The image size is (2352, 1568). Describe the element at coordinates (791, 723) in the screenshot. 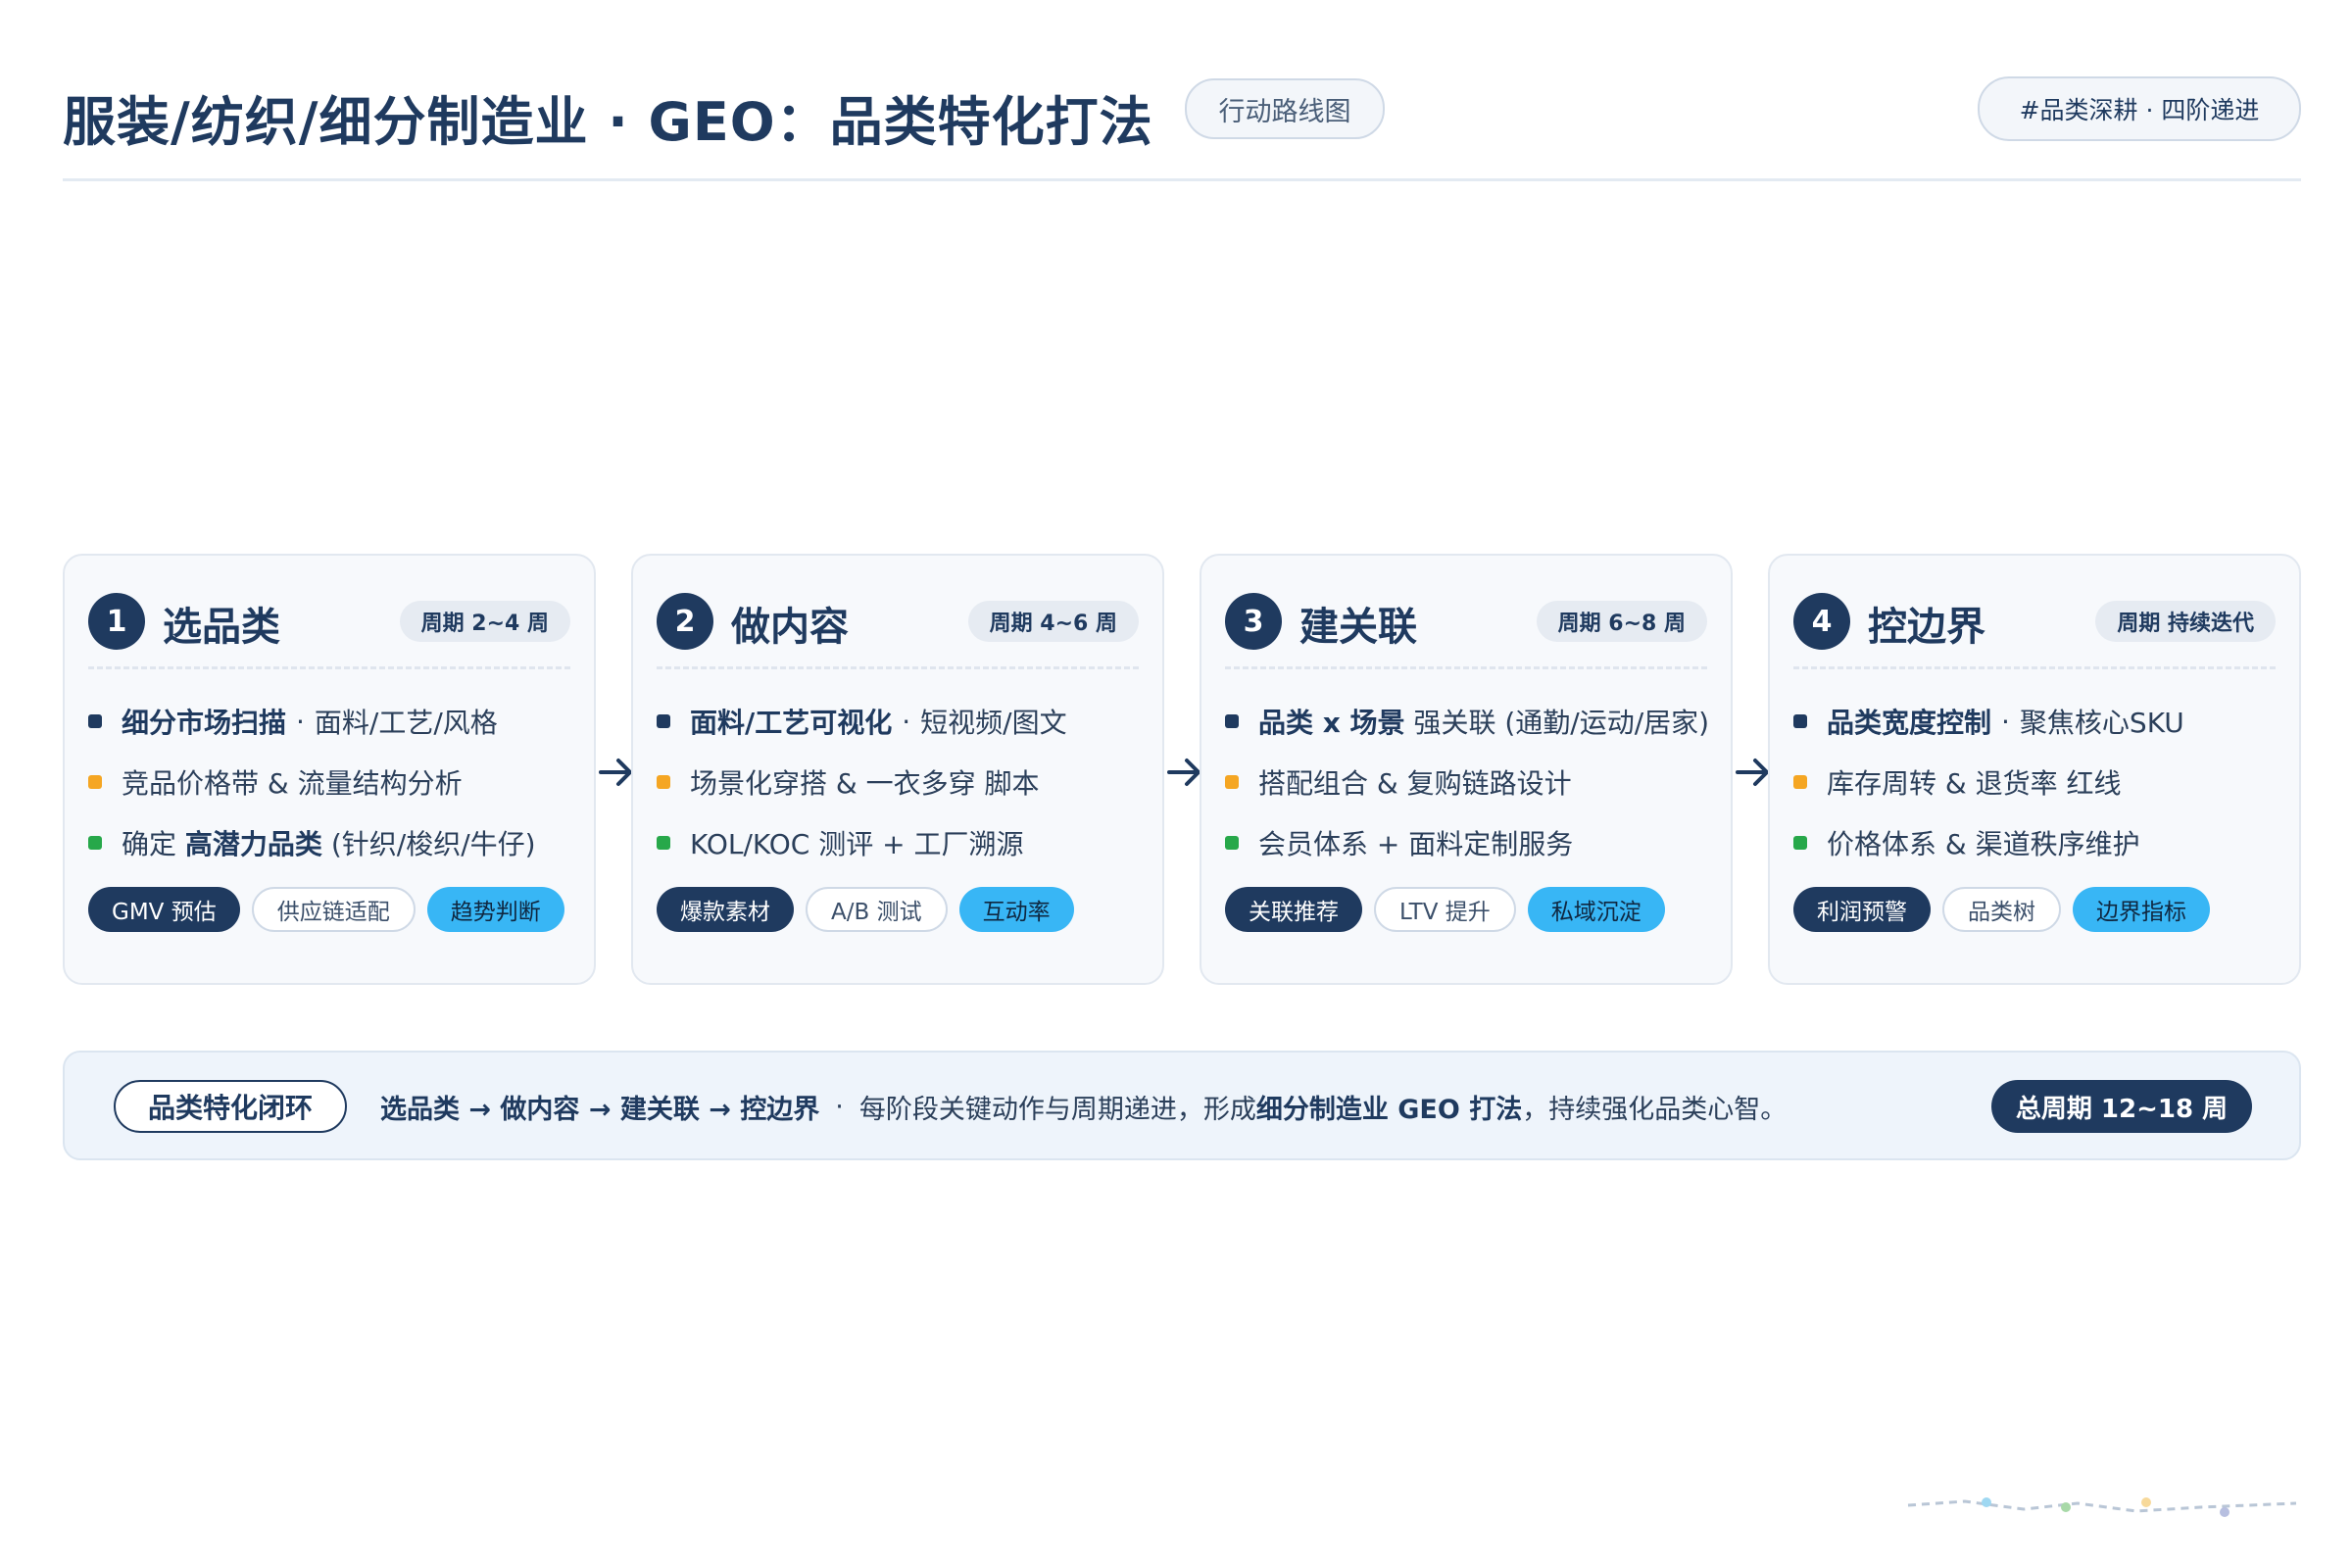

I see `bullet-bold: 面料/工艺可视化` at that location.